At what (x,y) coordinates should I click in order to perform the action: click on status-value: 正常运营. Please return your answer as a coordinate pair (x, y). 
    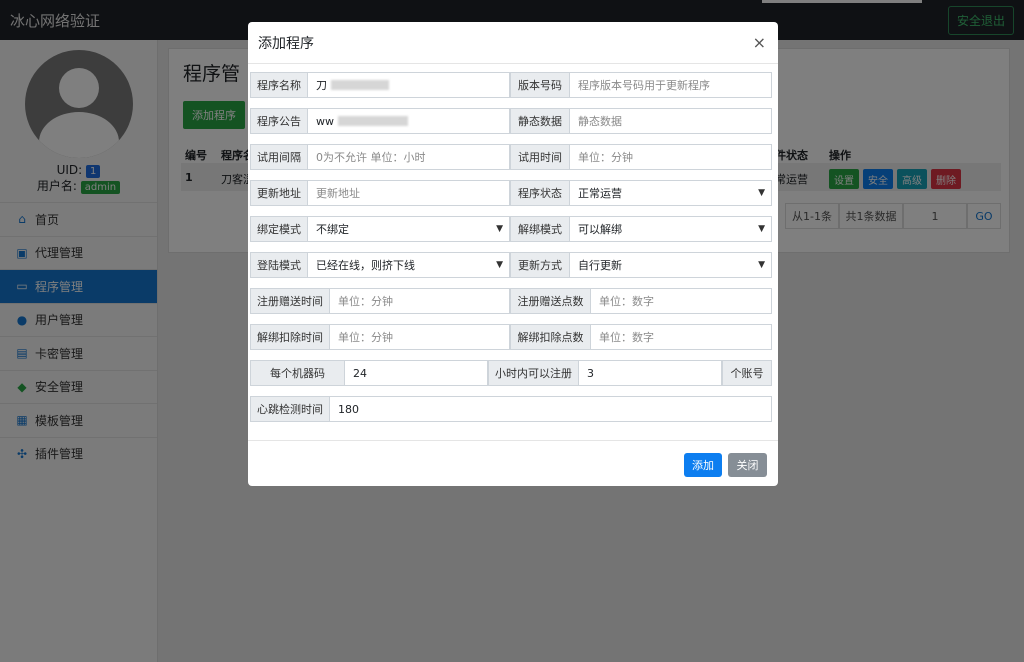
    Looking at the image, I should click on (600, 193).